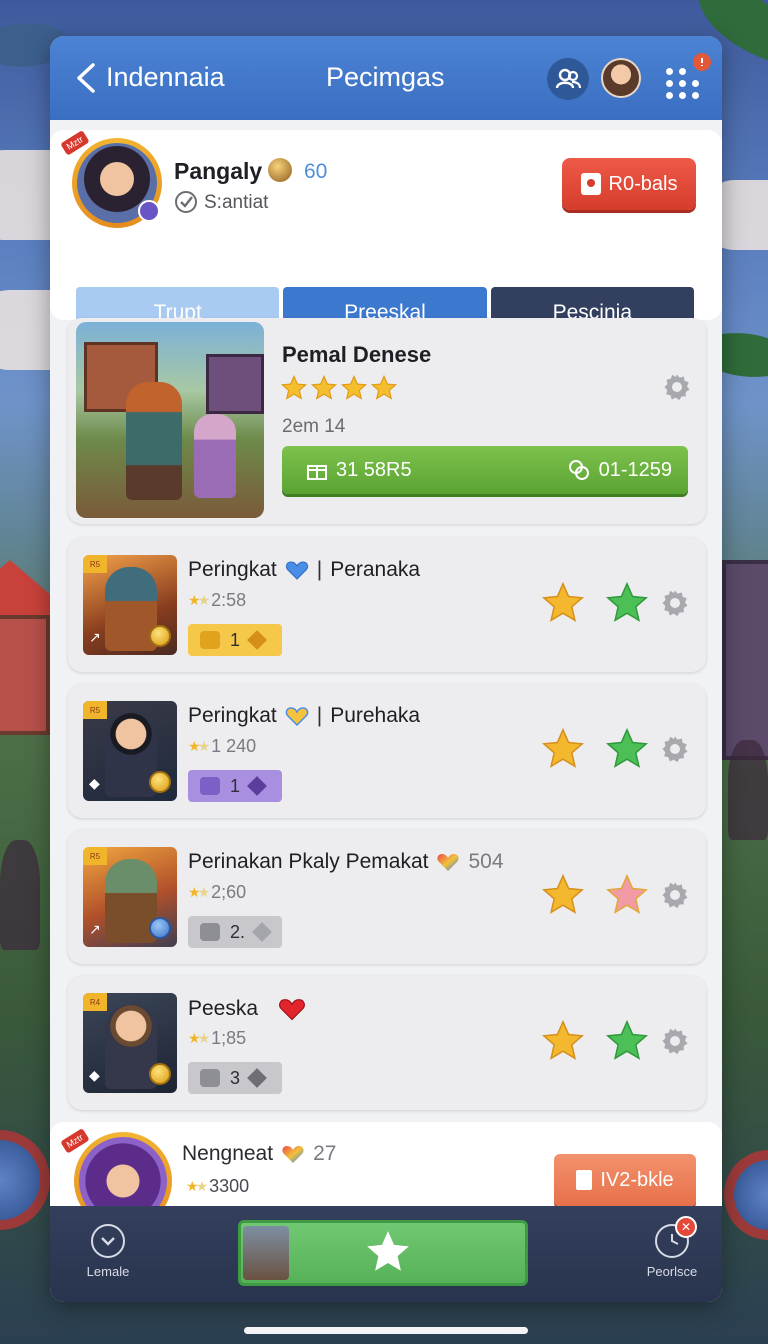  I want to click on featured-card: Pemal Denese 2em 14 31 58R5 01-1259, so click(387, 421).